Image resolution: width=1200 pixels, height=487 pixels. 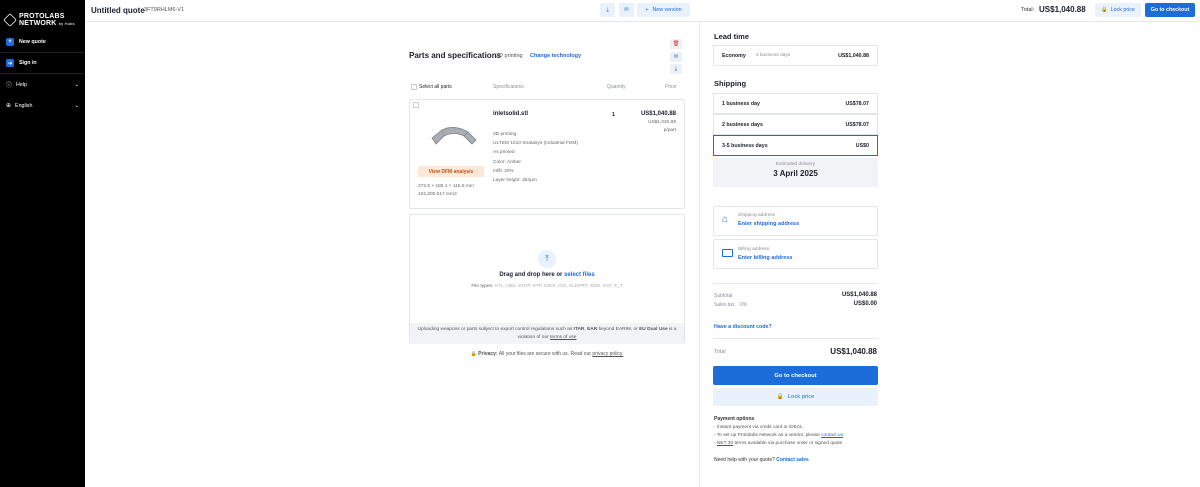 I want to click on lead-time-price: US$1,040.88, so click(x=853, y=55).